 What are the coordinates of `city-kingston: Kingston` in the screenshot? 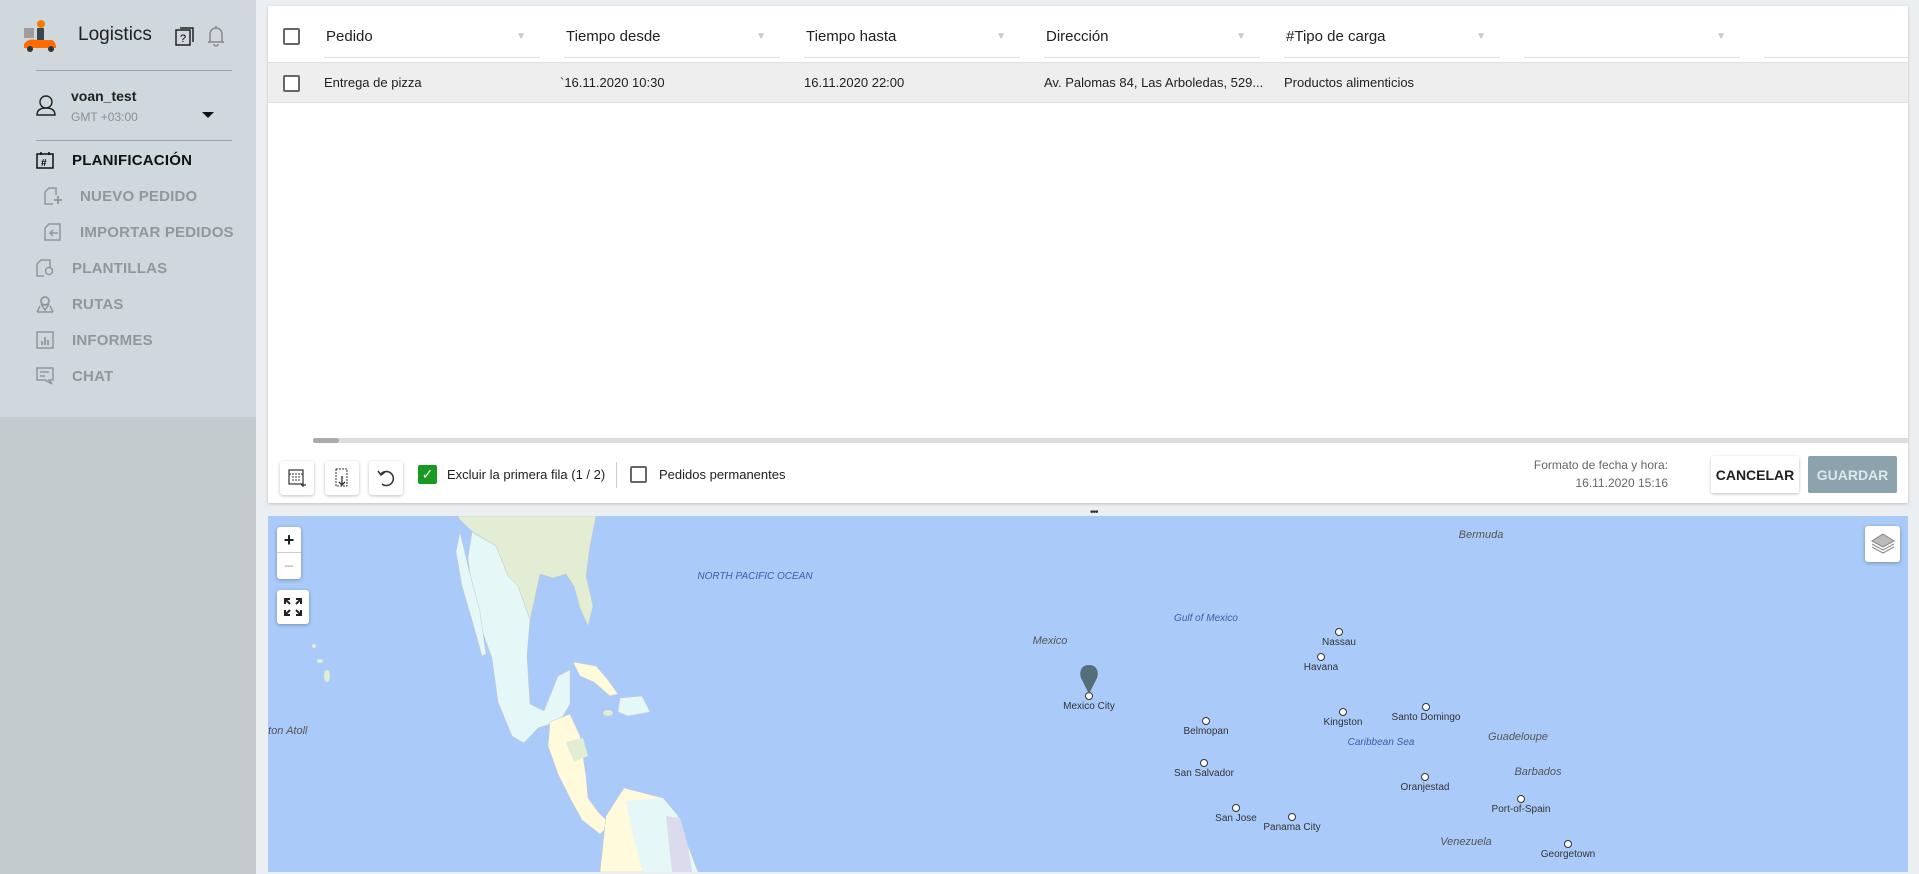 It's located at (1343, 722).